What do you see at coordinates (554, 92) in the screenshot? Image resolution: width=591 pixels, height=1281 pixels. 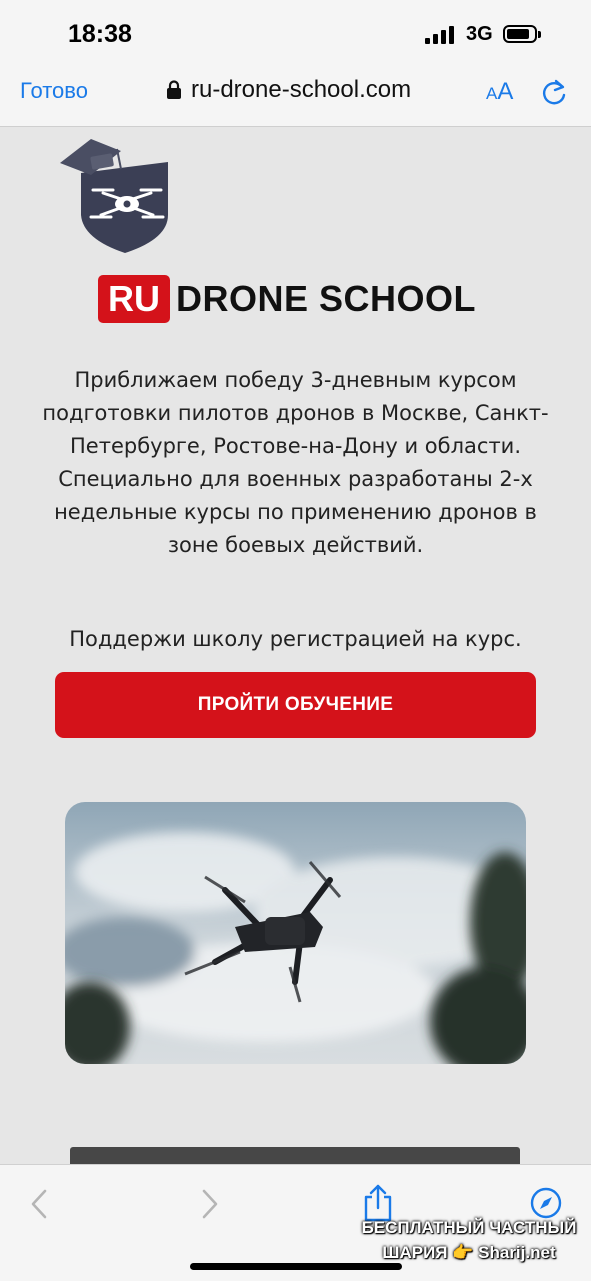 I see `reload-icon` at bounding box center [554, 92].